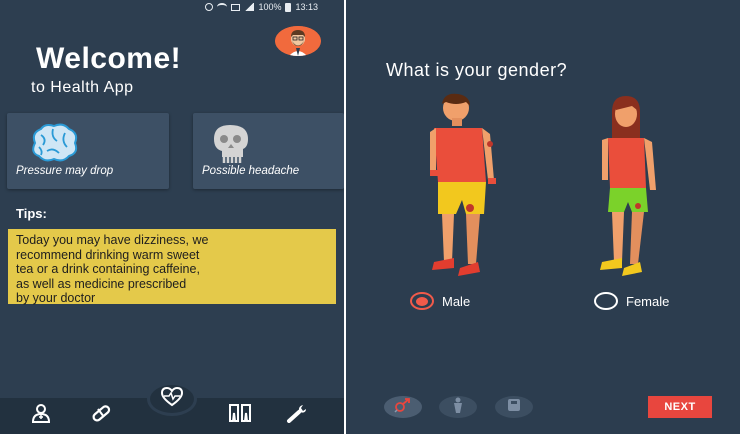 The width and height of the screenshot is (740, 434). I want to click on tip-line: recommend drinking warm sweet, so click(108, 254).